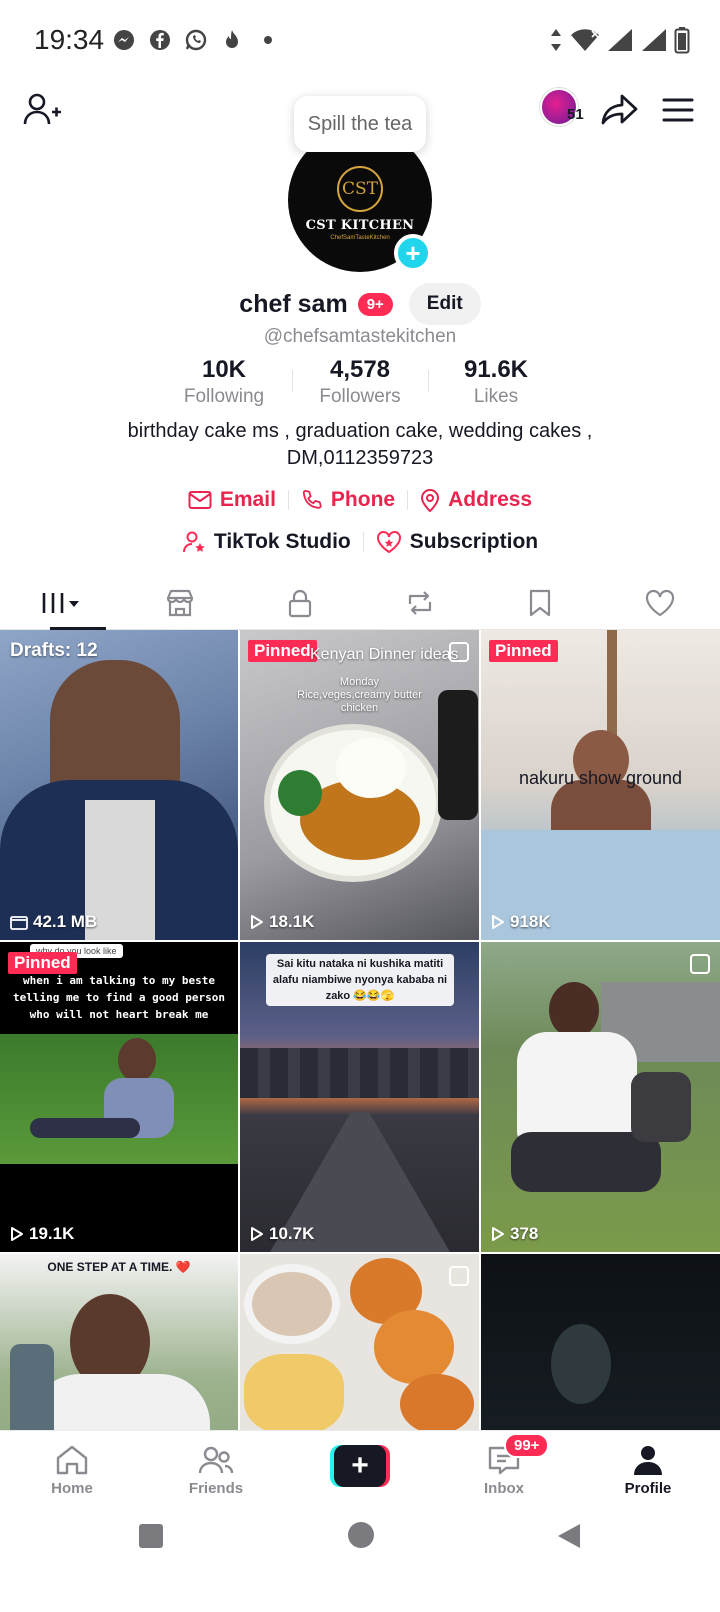  Describe the element at coordinates (585, 40) in the screenshot. I see `wifi-icon` at that location.